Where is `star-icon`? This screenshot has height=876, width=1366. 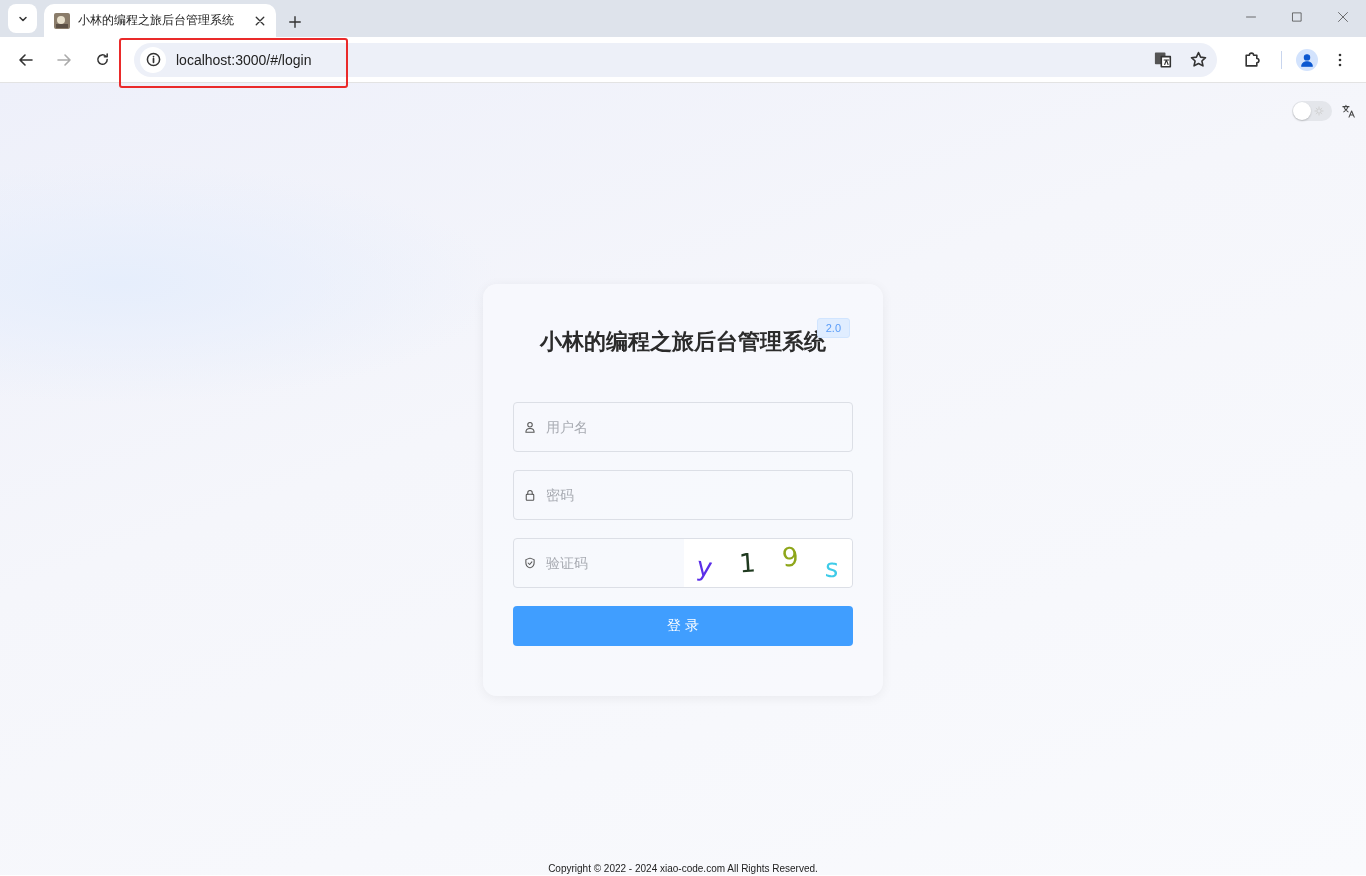
star-icon is located at coordinates (1198, 59).